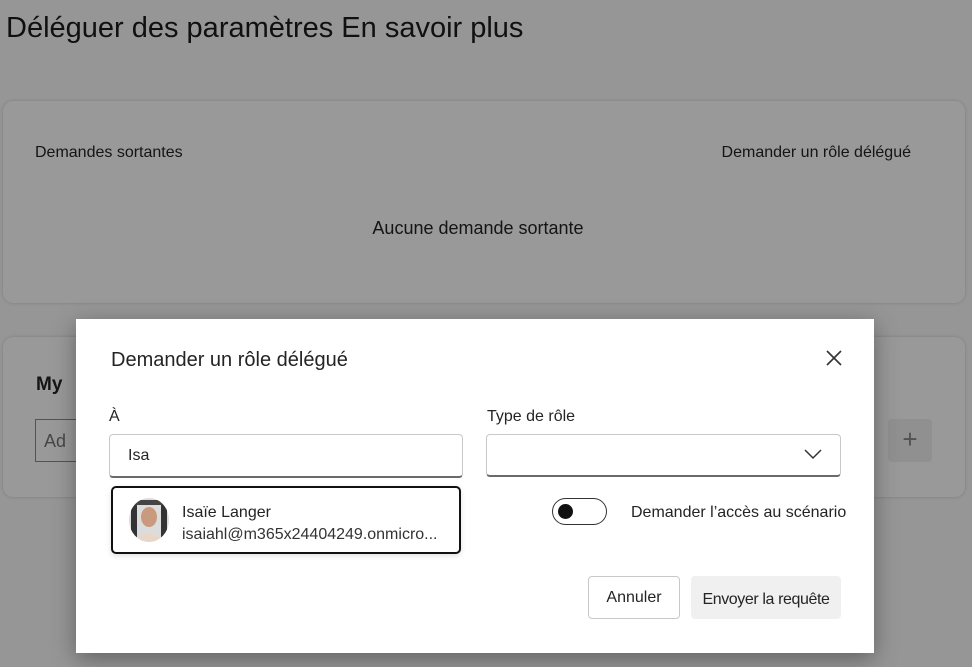  I want to click on close-button, so click(834, 358).